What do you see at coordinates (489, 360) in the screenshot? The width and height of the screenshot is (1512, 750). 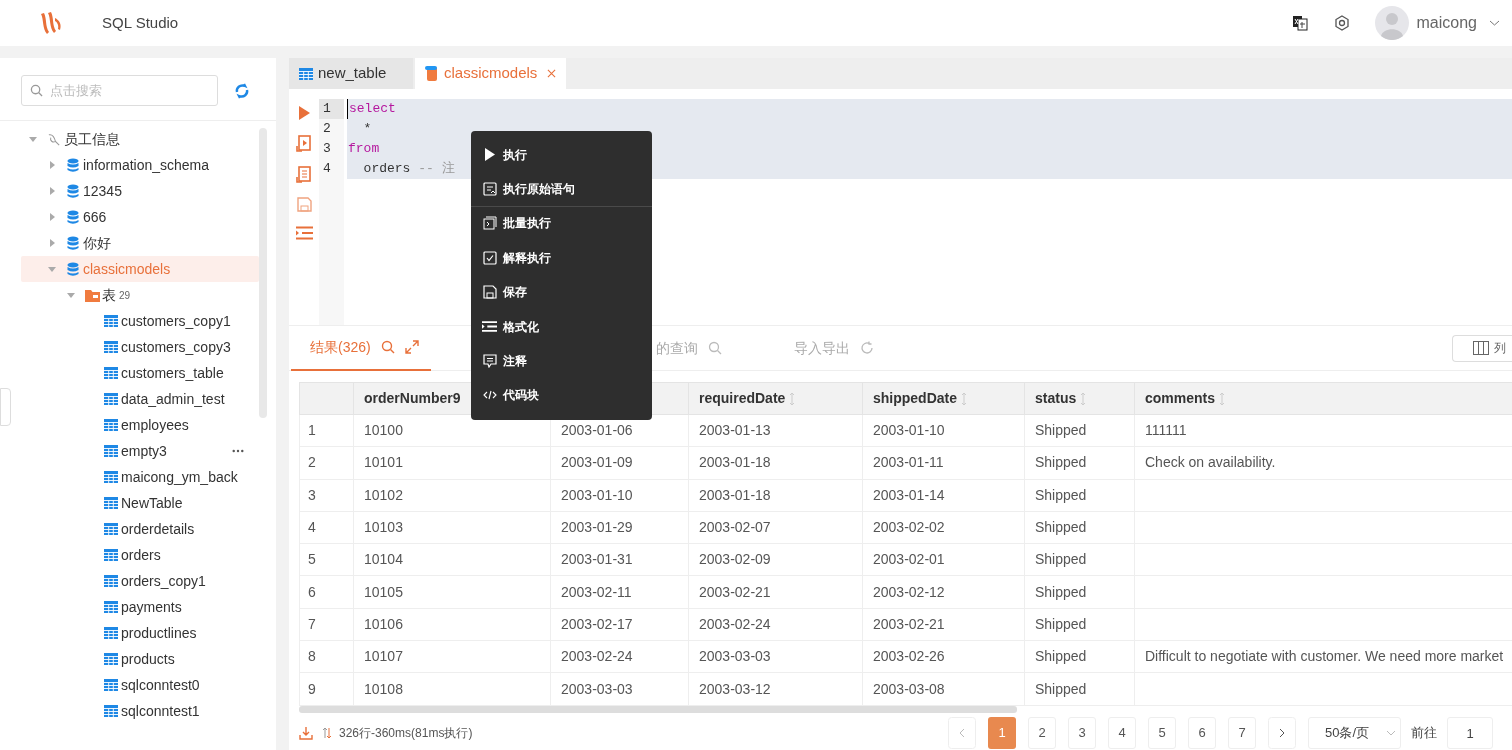 I see `comment-icon` at bounding box center [489, 360].